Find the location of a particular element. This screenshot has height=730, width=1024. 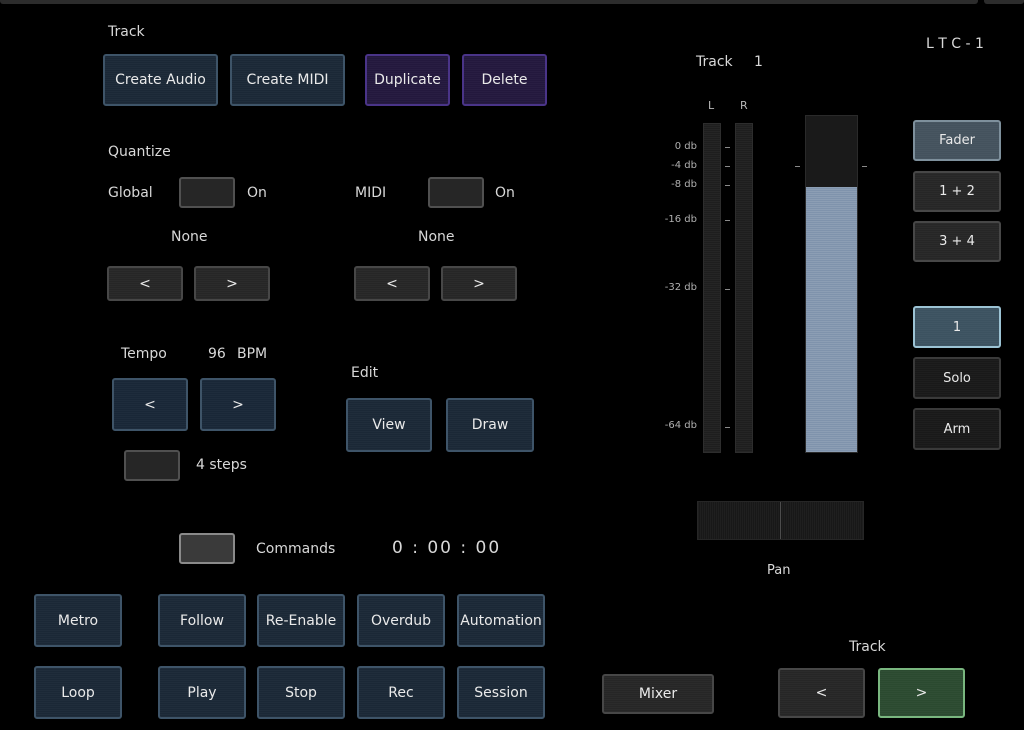

fader-mode-button: Fader is located at coordinates (957, 140).